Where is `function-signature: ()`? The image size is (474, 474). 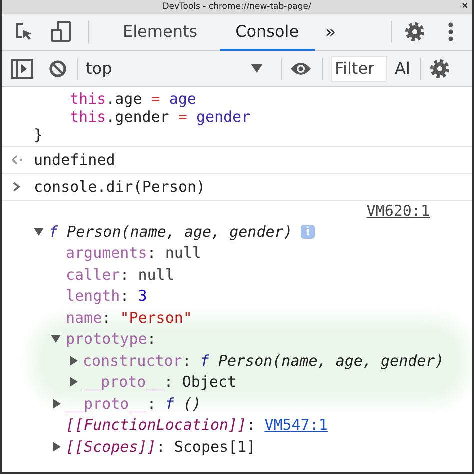
function-signature: () is located at coordinates (192, 403).